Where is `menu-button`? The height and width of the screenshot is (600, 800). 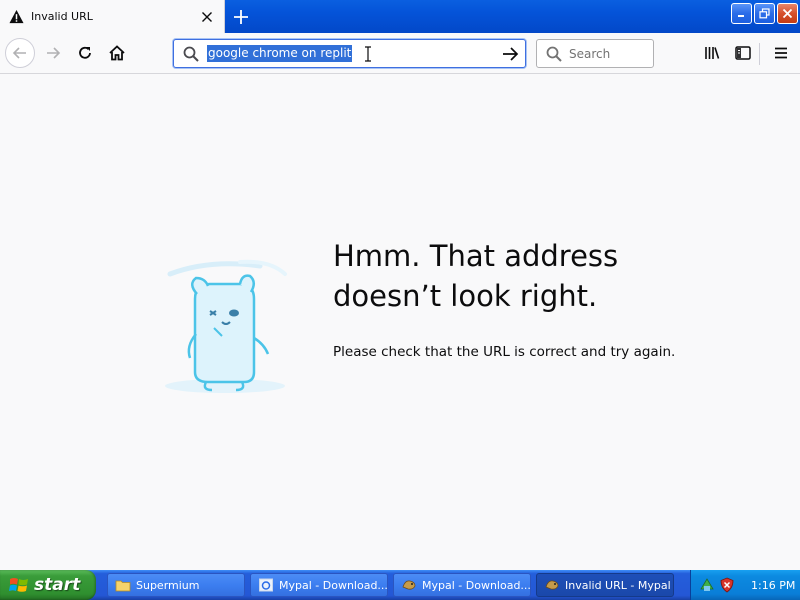
menu-button is located at coordinates (781, 53).